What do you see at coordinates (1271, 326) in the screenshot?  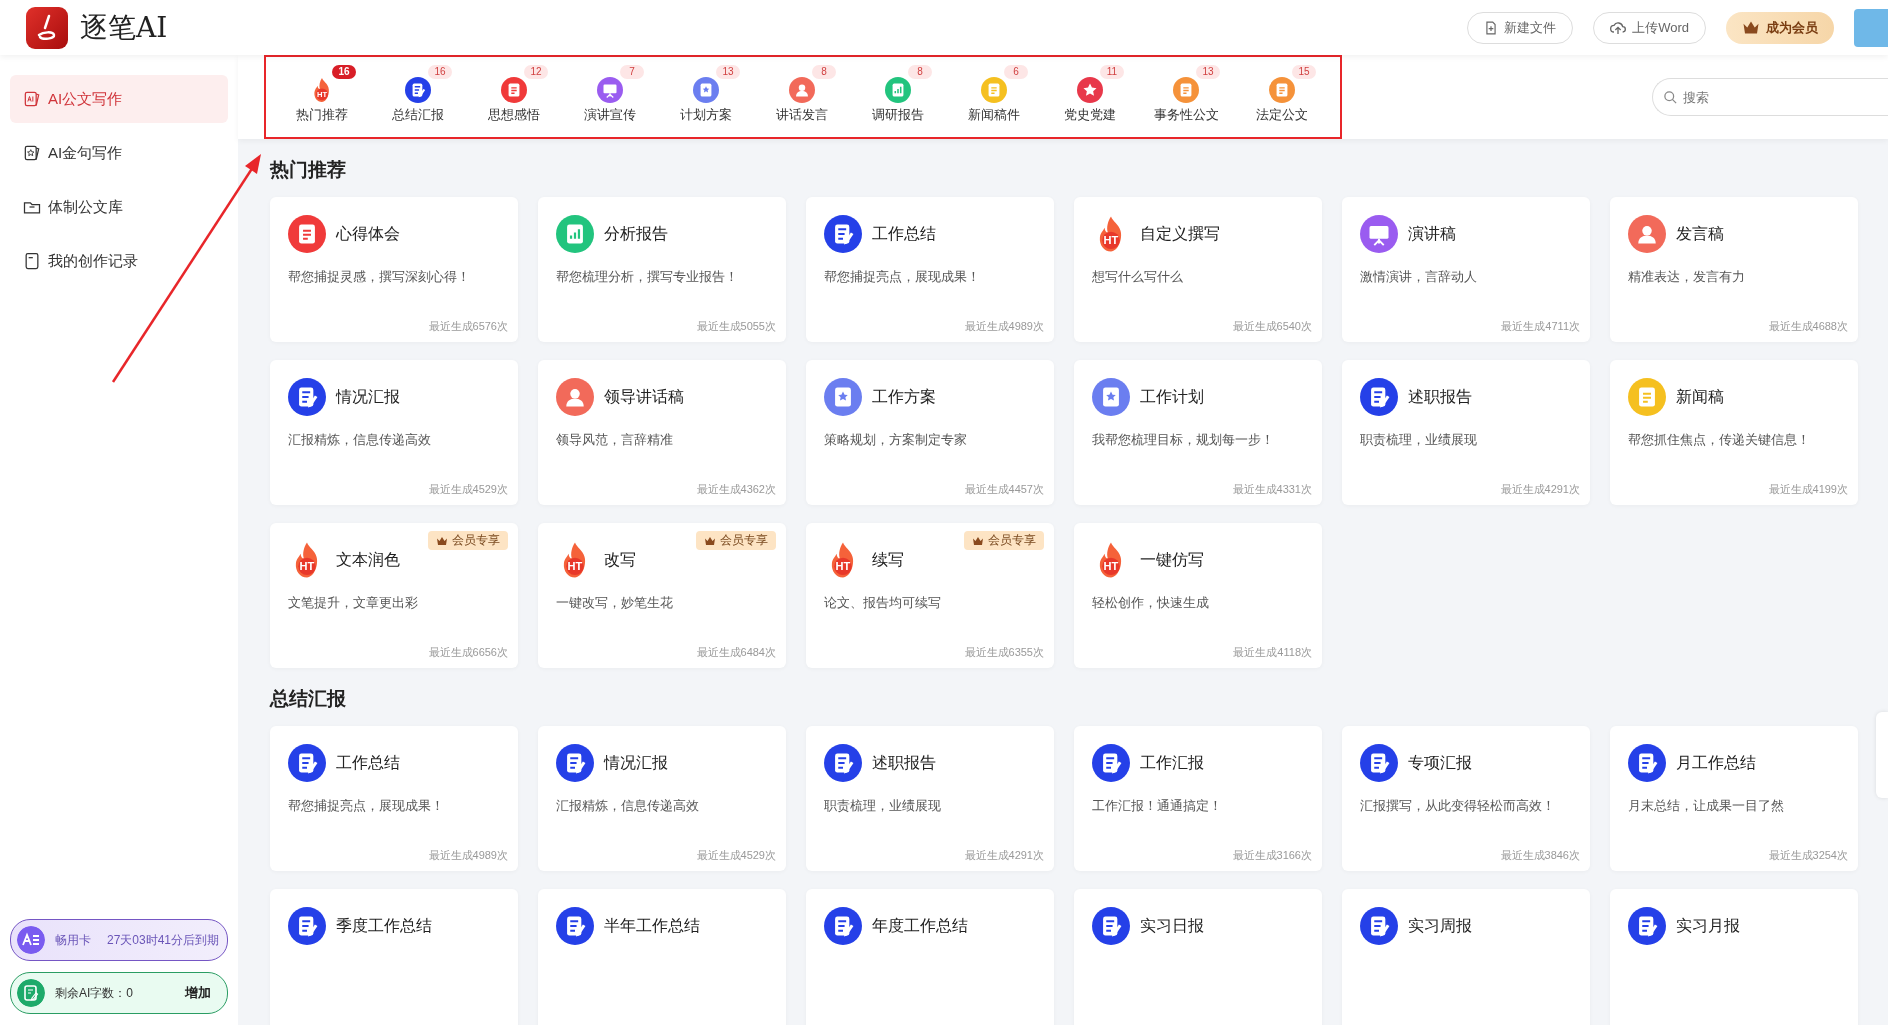 I see `usage-count: 最近生成6540次` at bounding box center [1271, 326].